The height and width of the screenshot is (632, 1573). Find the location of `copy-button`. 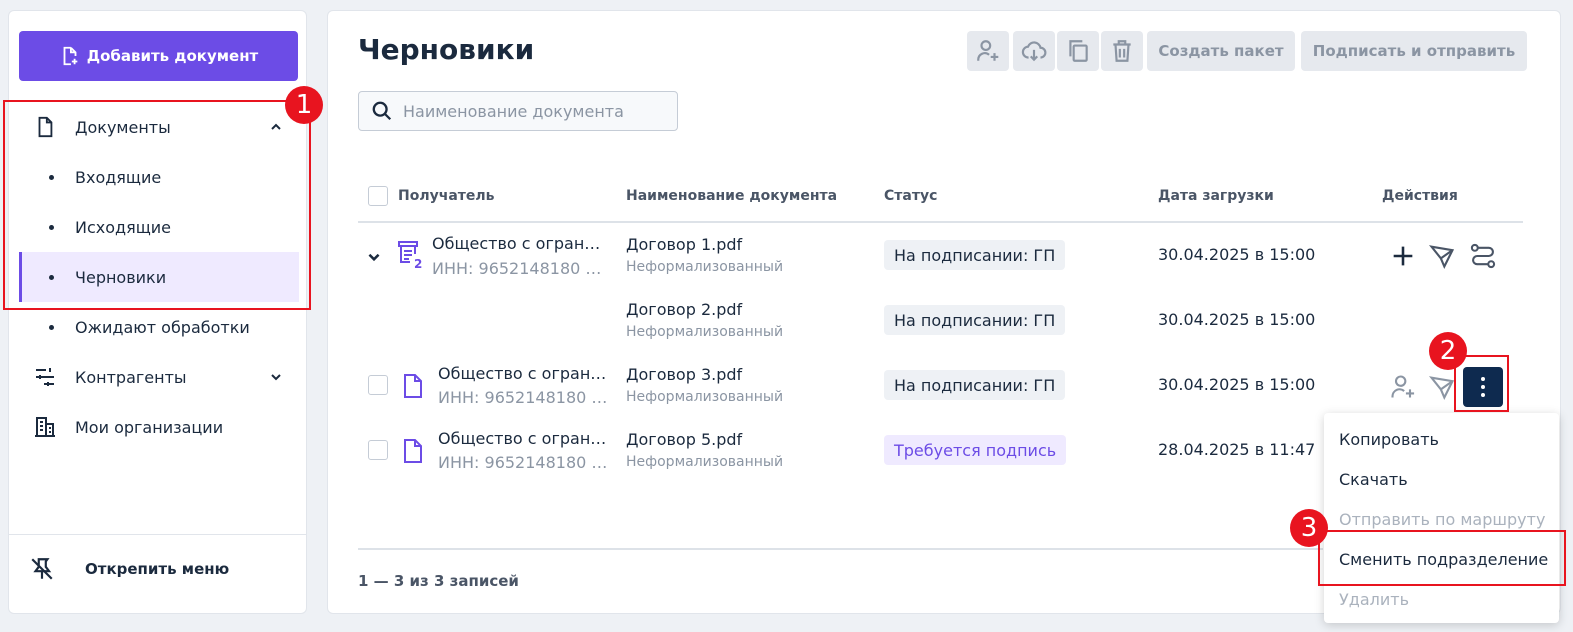

copy-button is located at coordinates (1078, 51).